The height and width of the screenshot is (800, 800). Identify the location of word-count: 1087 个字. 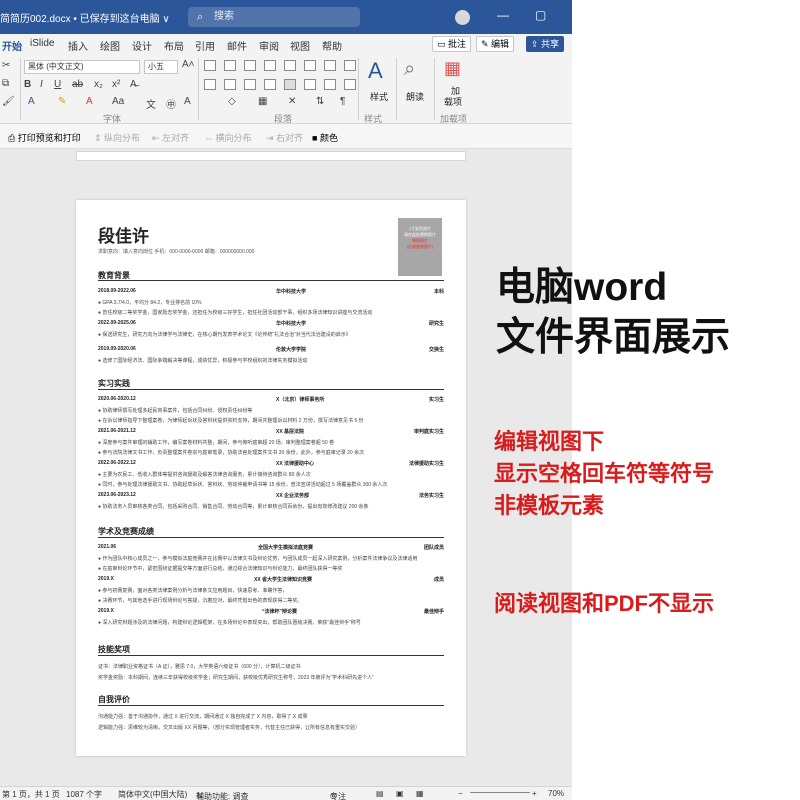
(84, 794).